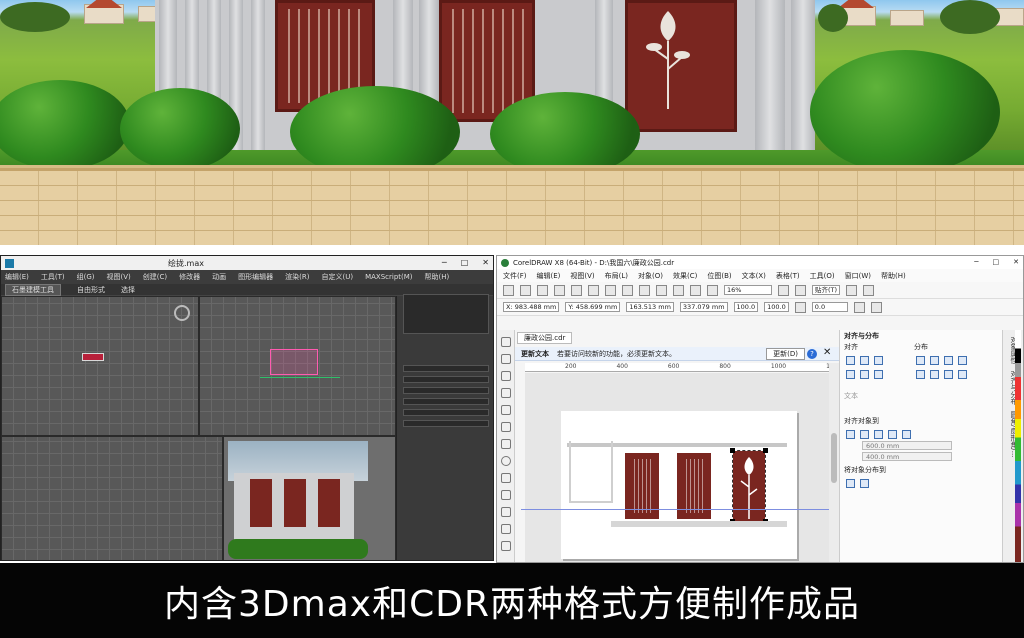  I want to click on menu-item: 位图(B), so click(719, 276).